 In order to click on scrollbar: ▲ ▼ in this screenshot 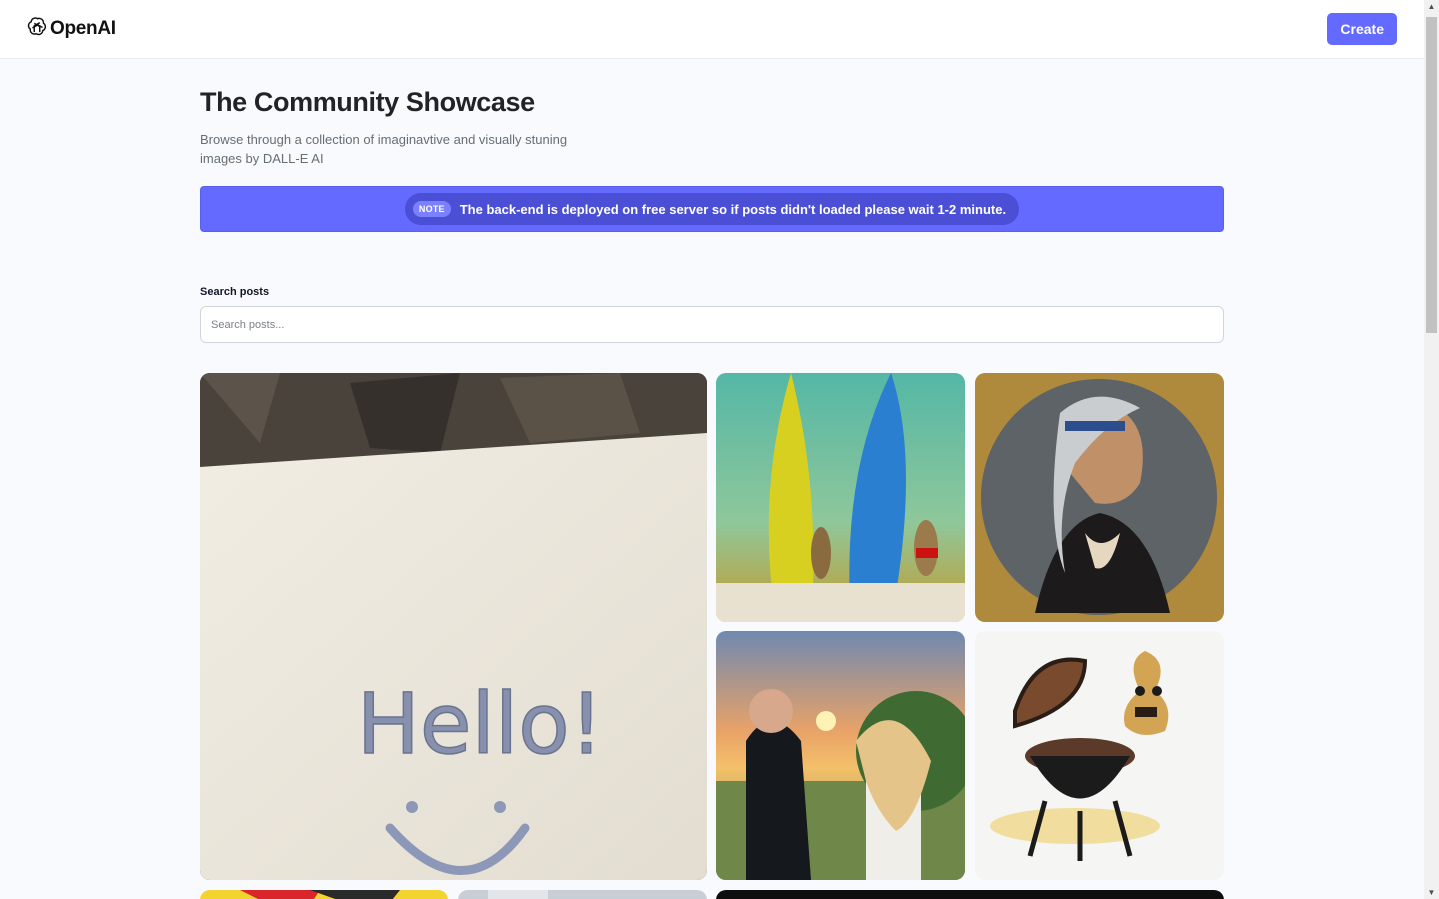, I will do `click(1431, 449)`.